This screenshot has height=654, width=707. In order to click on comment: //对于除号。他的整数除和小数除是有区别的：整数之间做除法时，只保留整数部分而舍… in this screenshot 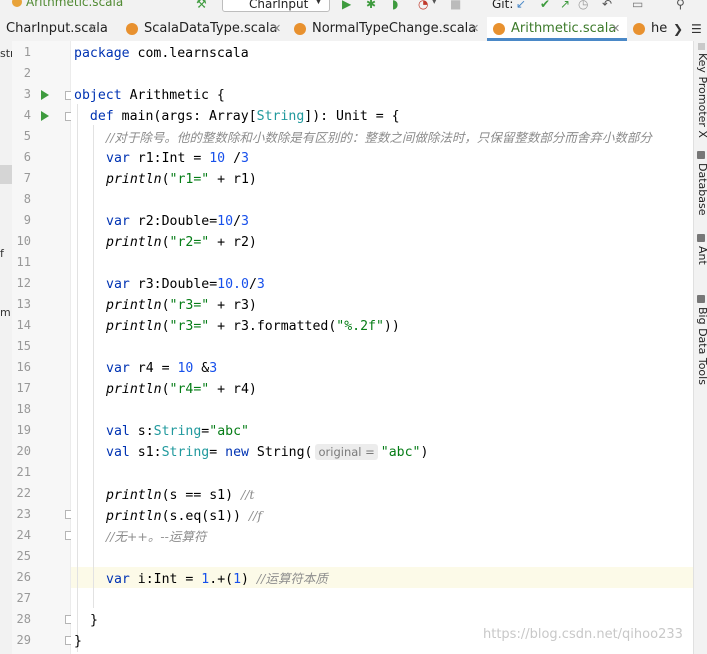, I will do `click(379, 137)`.